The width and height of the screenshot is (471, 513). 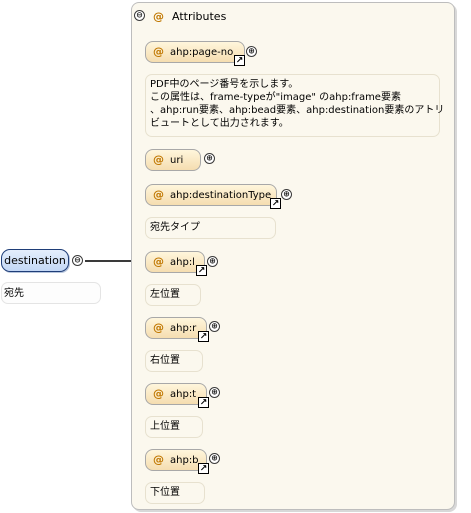 What do you see at coordinates (202, 52) in the screenshot?
I see `attribute-name: ahp:page-no` at bounding box center [202, 52].